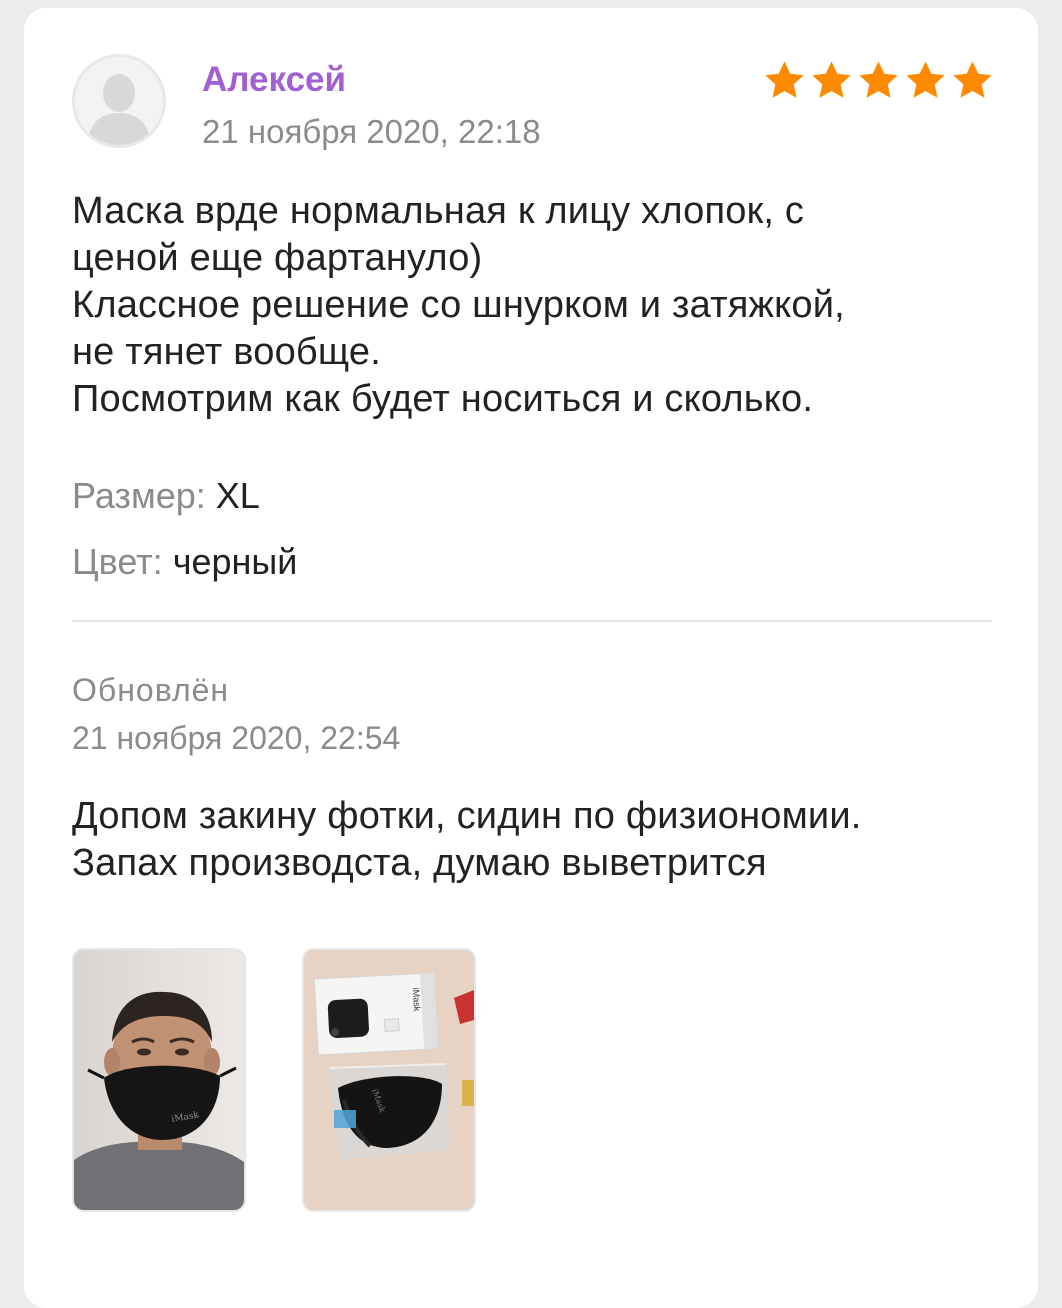  I want to click on size-value: XL, so click(237, 495).